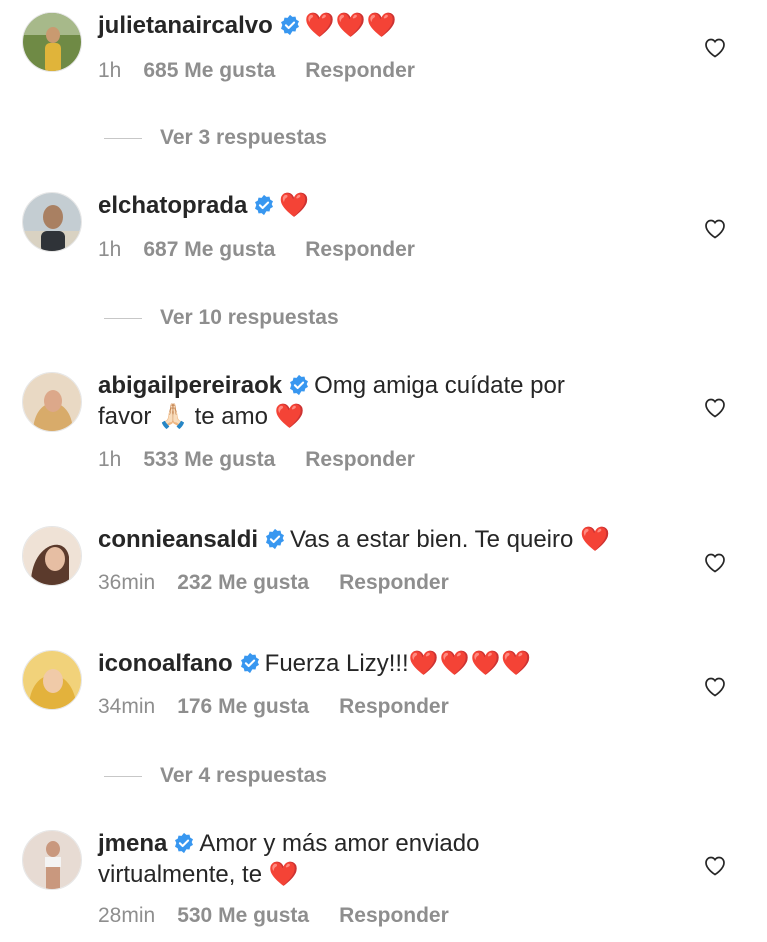 Image resolution: width=767 pixels, height=942 pixels. I want to click on comment-text: Omg amiga cuídate por, so click(439, 385).